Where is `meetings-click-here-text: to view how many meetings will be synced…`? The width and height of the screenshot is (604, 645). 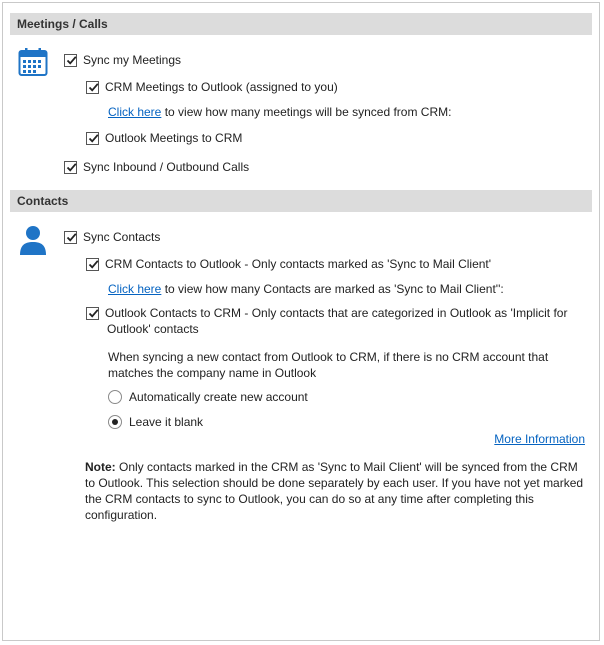 meetings-click-here-text: to view how many meetings will be synced… is located at coordinates (306, 112).